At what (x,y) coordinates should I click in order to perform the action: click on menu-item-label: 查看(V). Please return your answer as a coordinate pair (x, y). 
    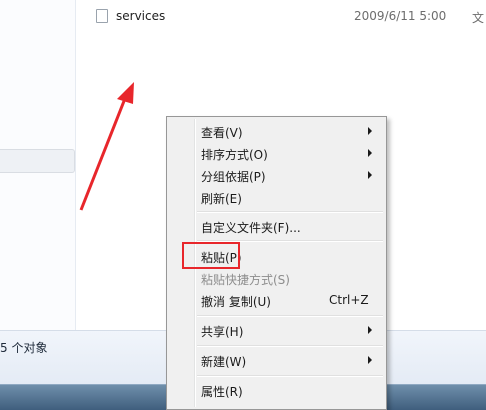
    Looking at the image, I should click on (222, 133).